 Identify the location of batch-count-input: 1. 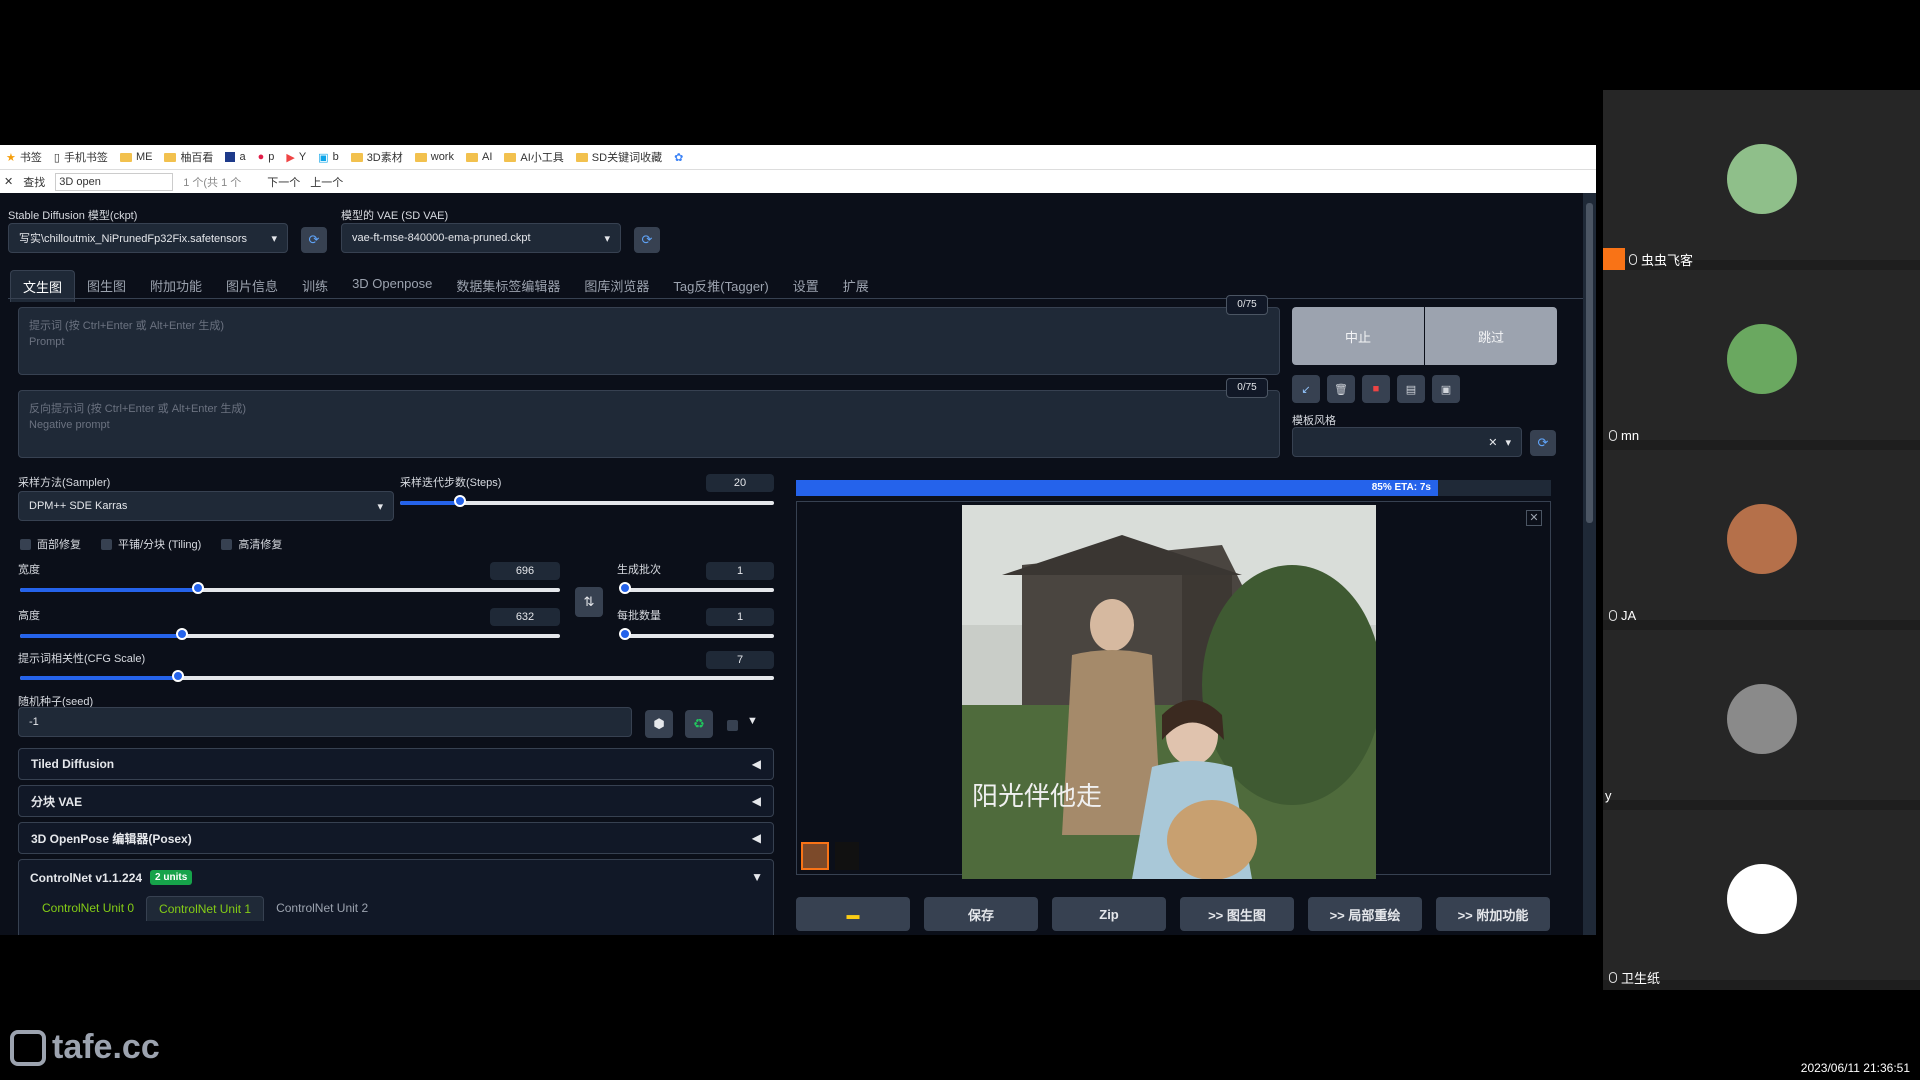
(740, 571).